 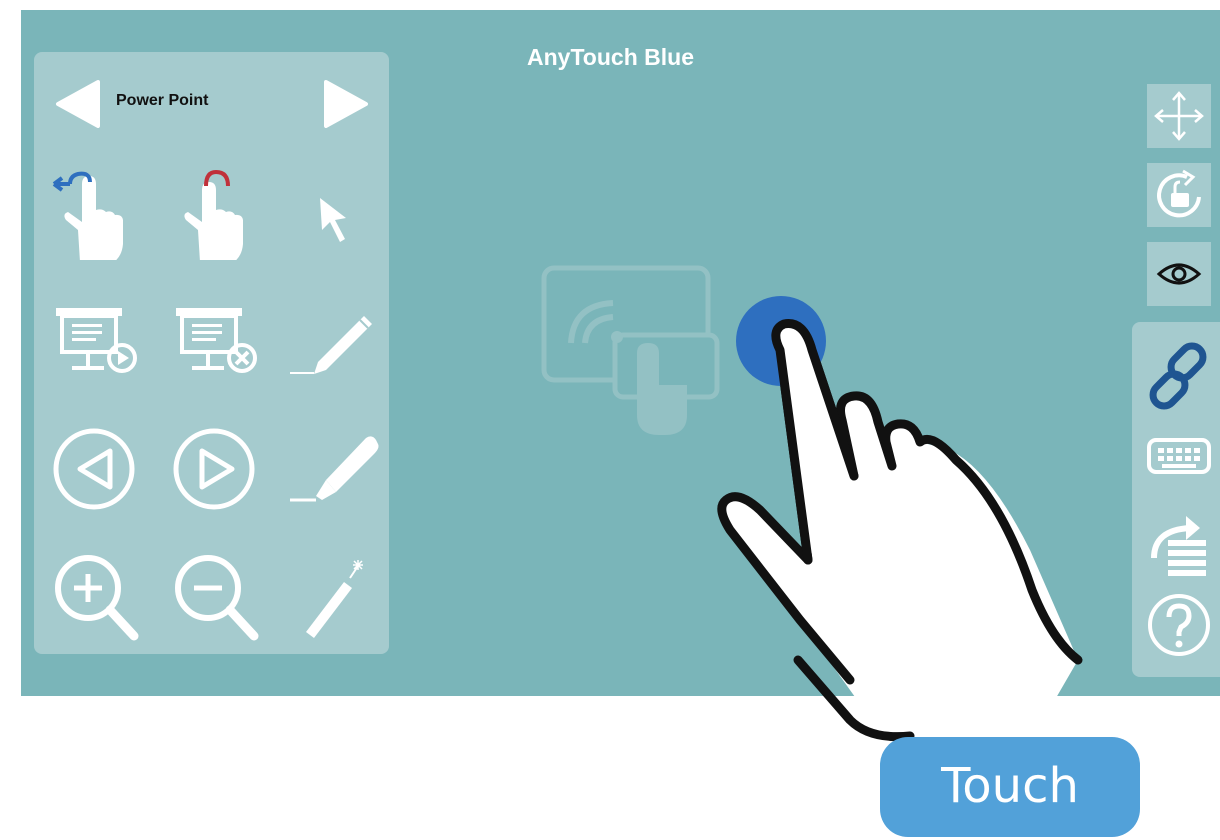 I want to click on rotate-lock-icon, so click(x=1179, y=193).